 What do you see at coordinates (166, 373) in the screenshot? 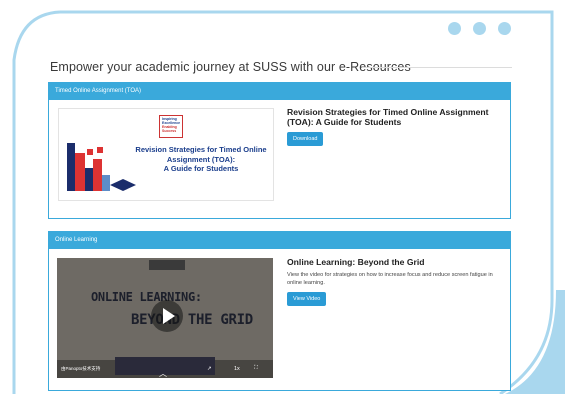
I see `chevron-up-icon: ︿` at bounding box center [166, 373].